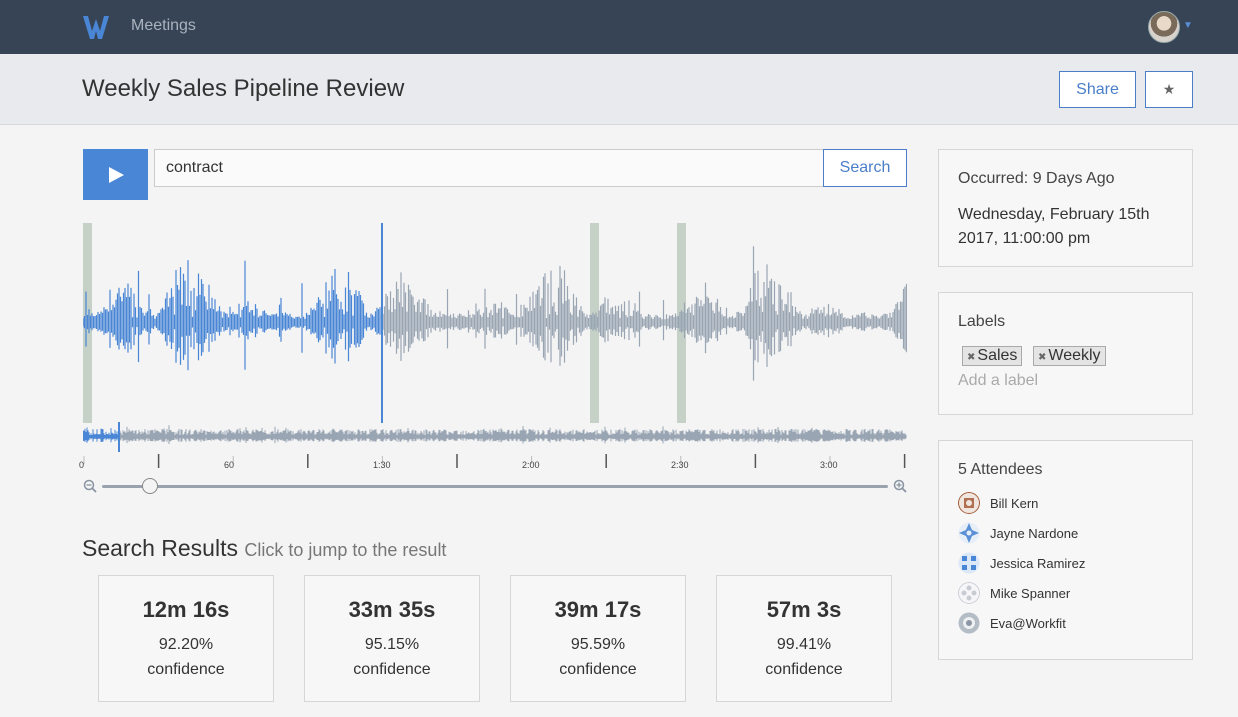 This screenshot has height=717, width=1238. Describe the element at coordinates (186, 644) in the screenshot. I see `result-confidence-value: 92.20%` at that location.